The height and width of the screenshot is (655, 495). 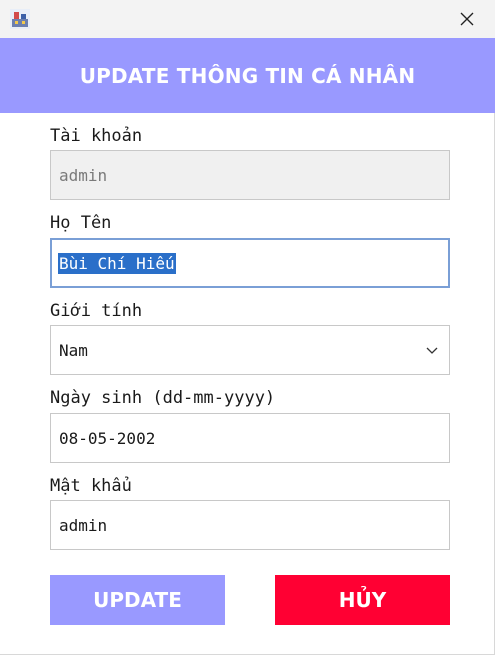 What do you see at coordinates (432, 350) in the screenshot?
I see `chevron-down-icon` at bounding box center [432, 350].